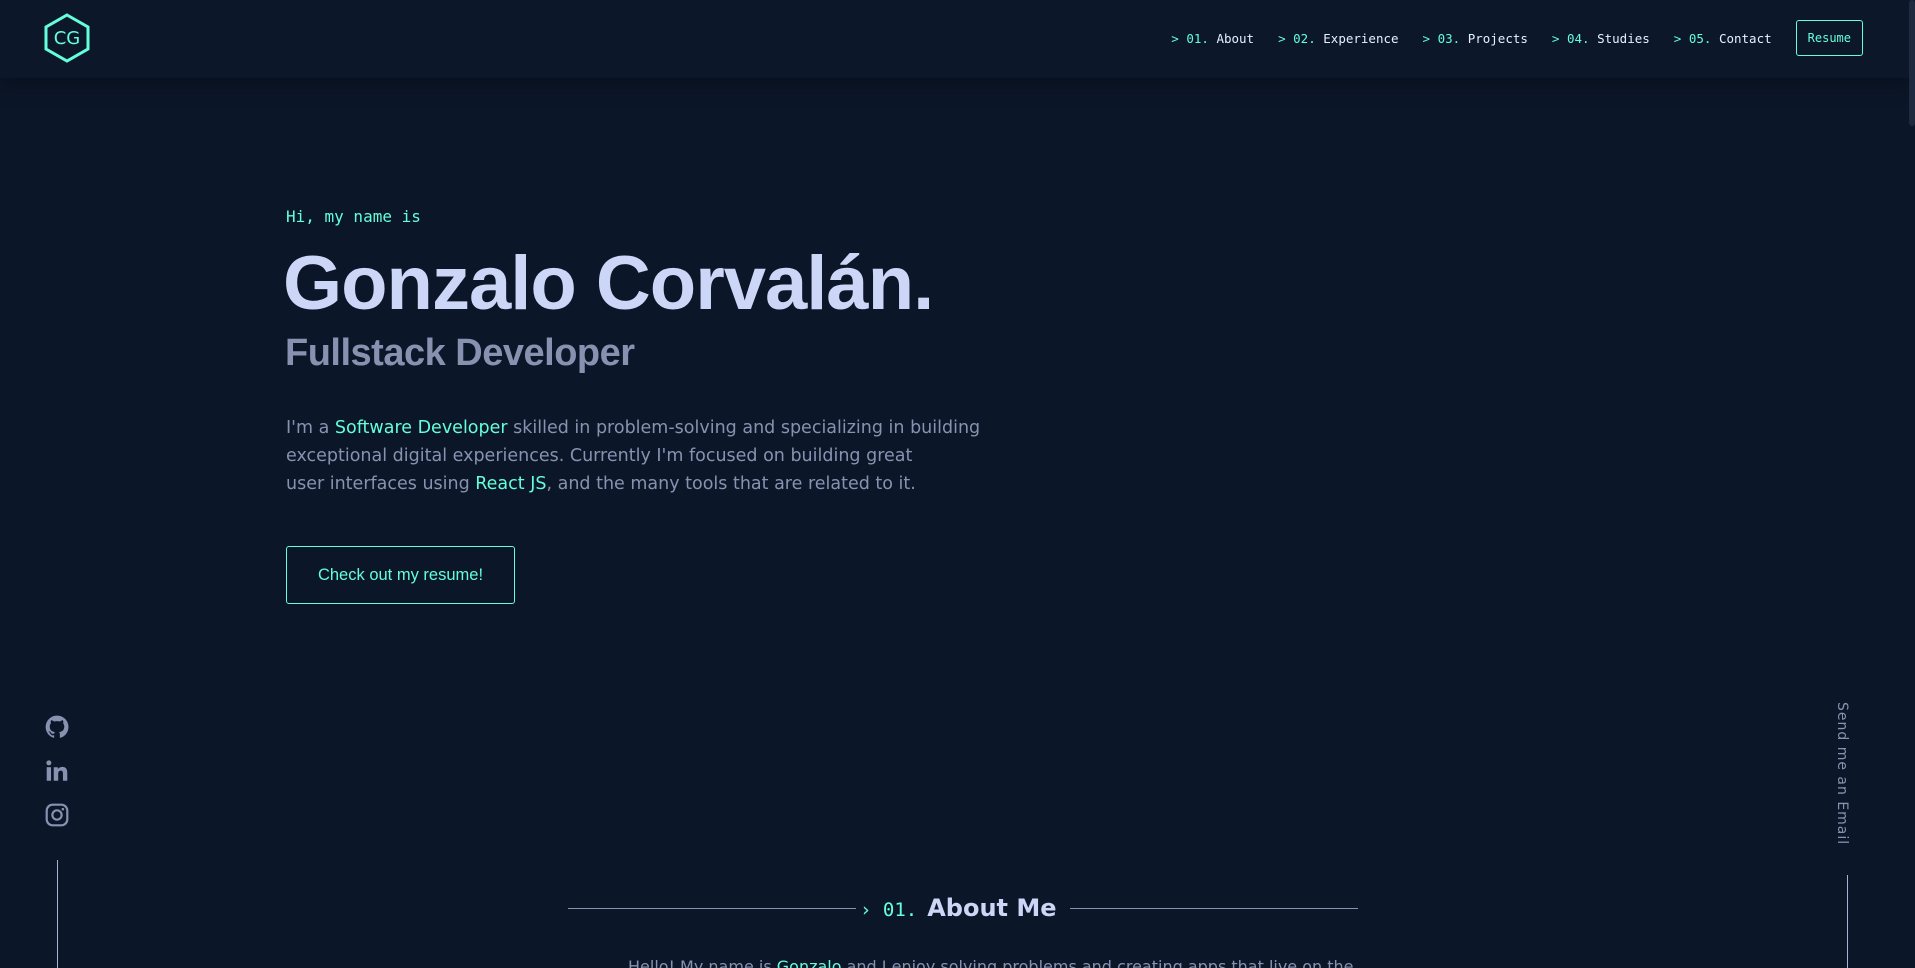  Describe the element at coordinates (400, 575) in the screenshot. I see `check-resume-button: Check out my resume!` at that location.